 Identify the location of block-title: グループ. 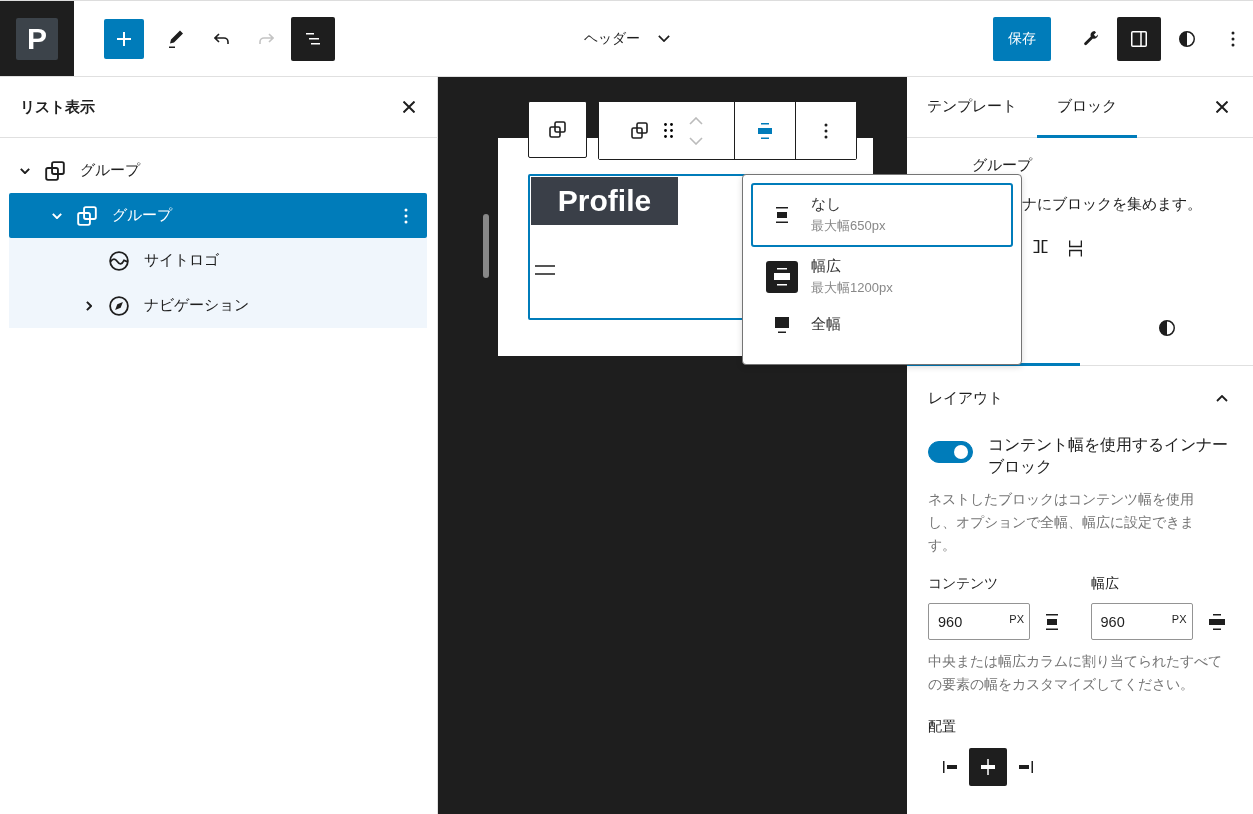
(1002, 165).